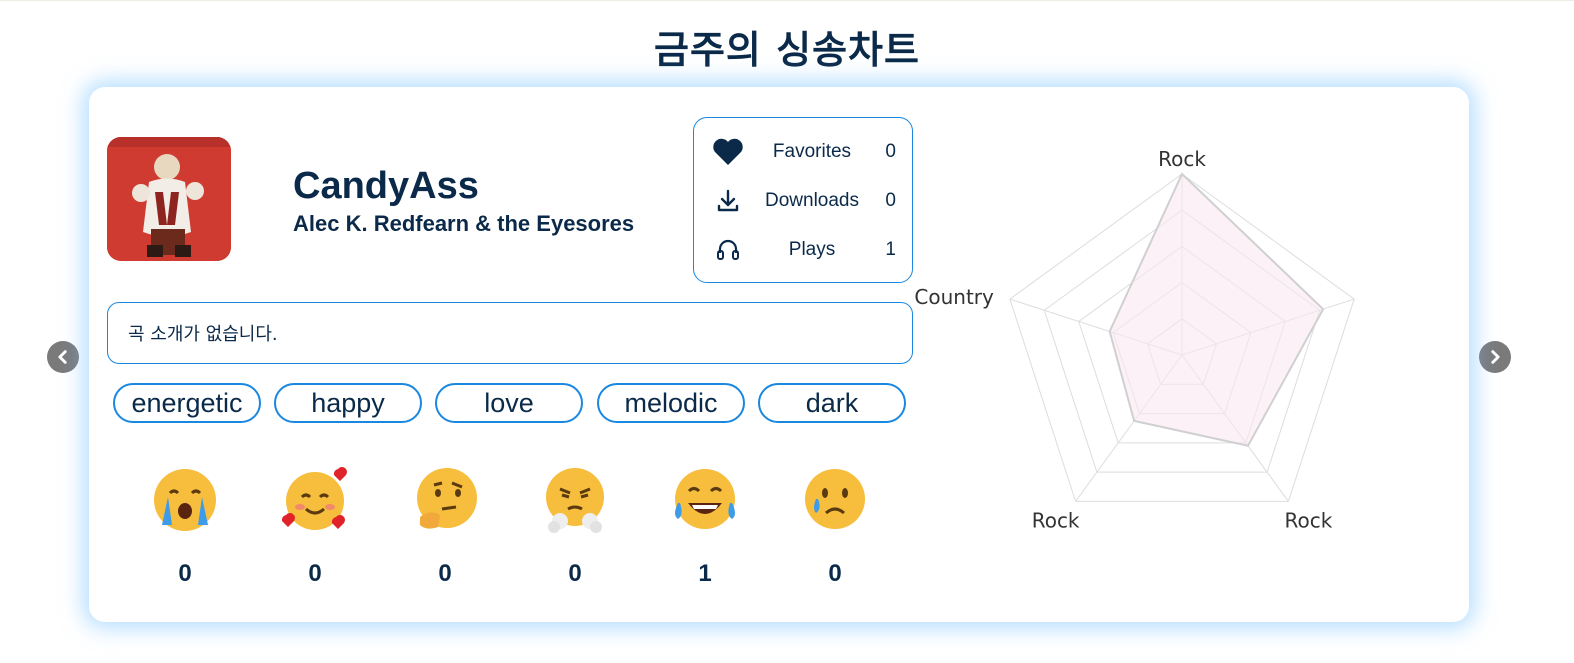  I want to click on song-title: CandyAss, so click(386, 186).